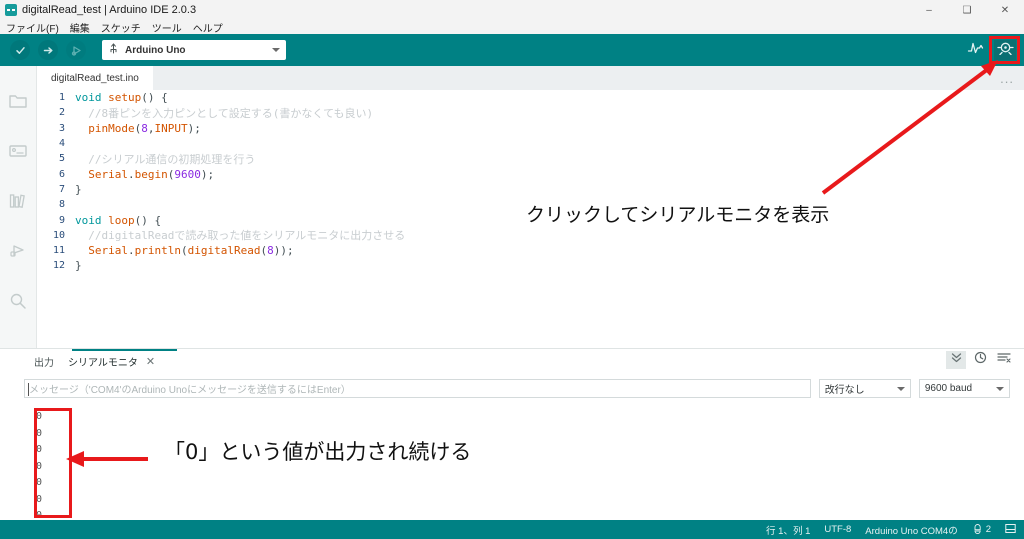 The width and height of the screenshot is (1024, 539). I want to click on line-ending-select: 改行なし, so click(864, 388).